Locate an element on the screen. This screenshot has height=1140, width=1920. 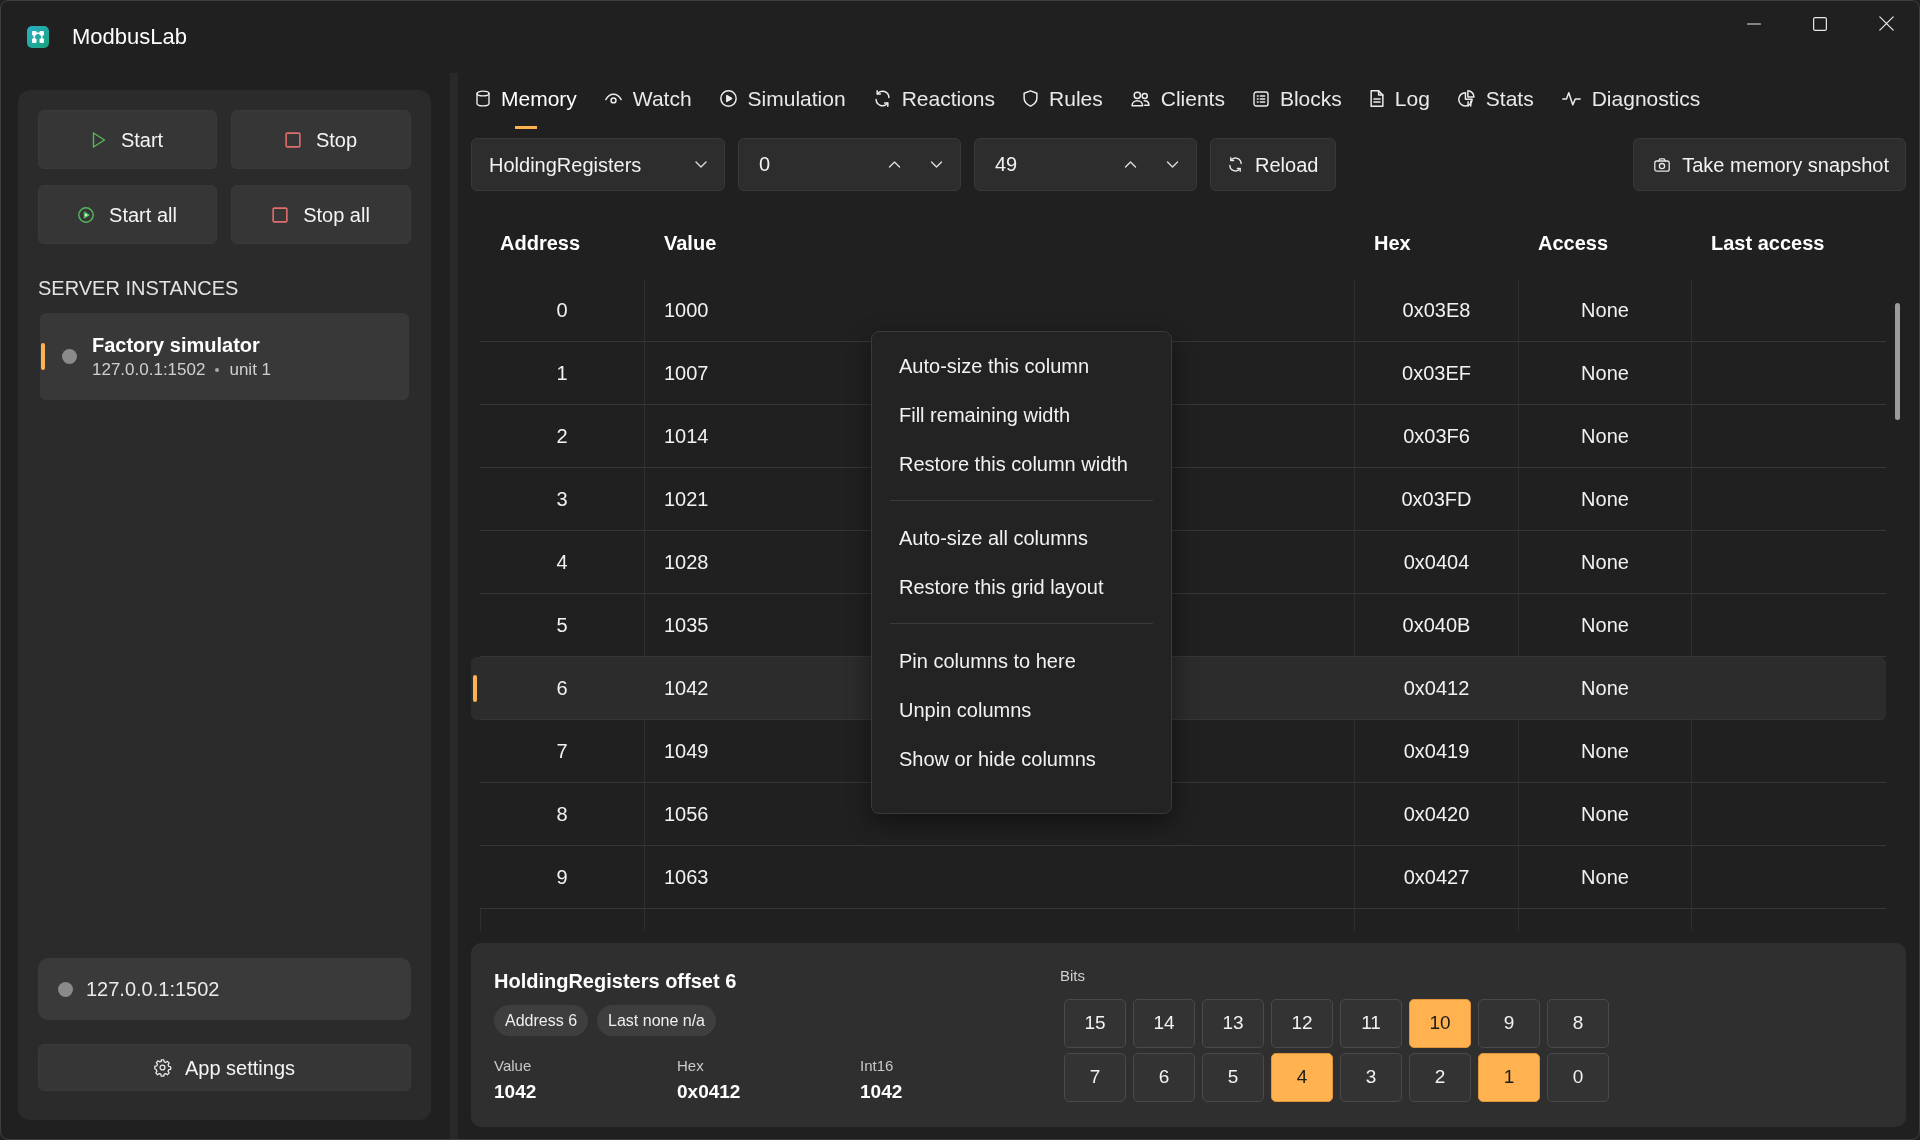
table-cell: 0x0404 is located at coordinates (1436, 562).